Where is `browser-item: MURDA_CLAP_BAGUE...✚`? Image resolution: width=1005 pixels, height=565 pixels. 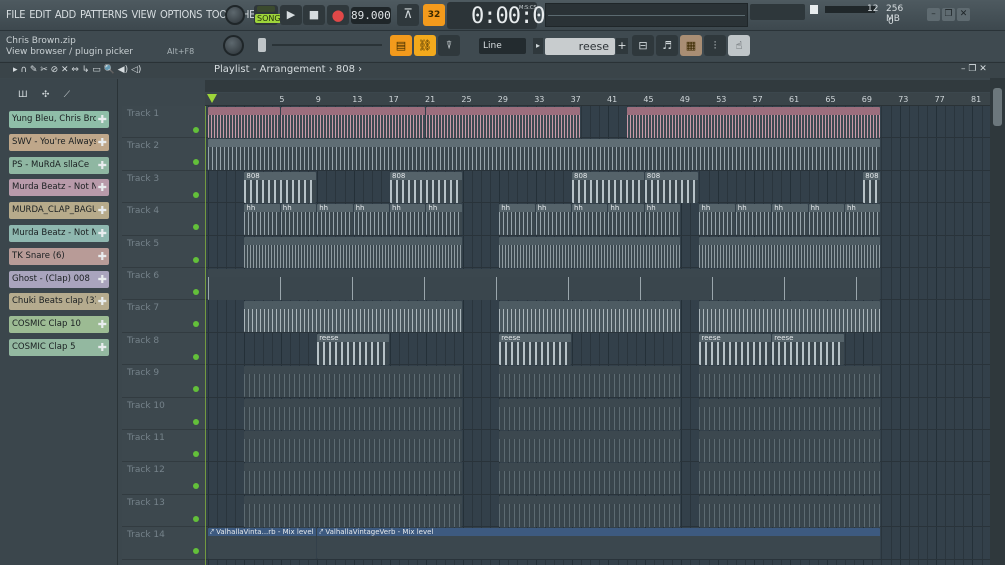 browser-item: MURDA_CLAP_BAGUE...✚ is located at coordinates (59, 211).